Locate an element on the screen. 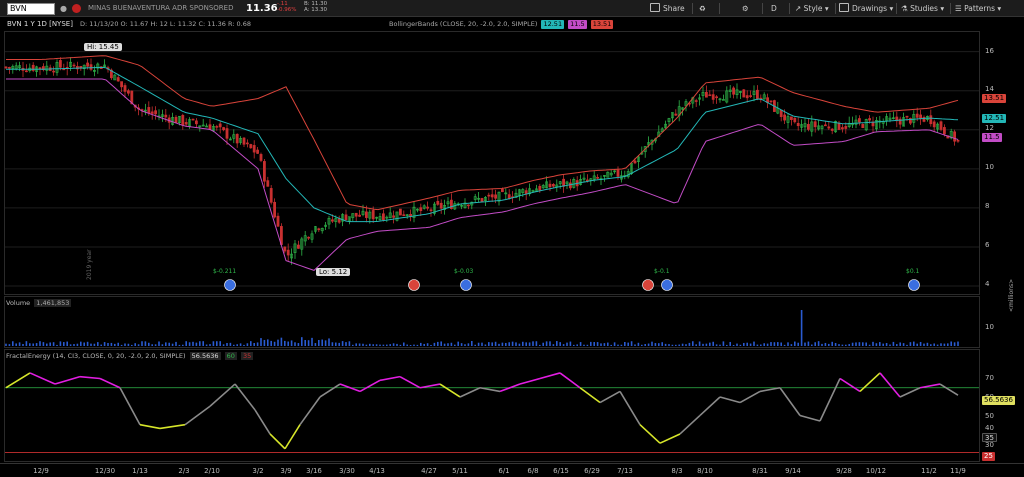 The height and width of the screenshot is (477, 1024). fractal-tick: 50 is located at coordinates (989, 416).